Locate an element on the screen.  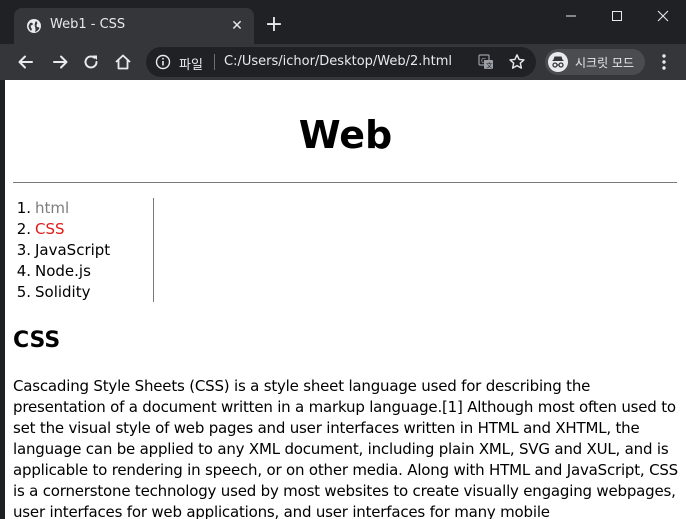
tab-title: Web1 - CSS is located at coordinates (88, 24).